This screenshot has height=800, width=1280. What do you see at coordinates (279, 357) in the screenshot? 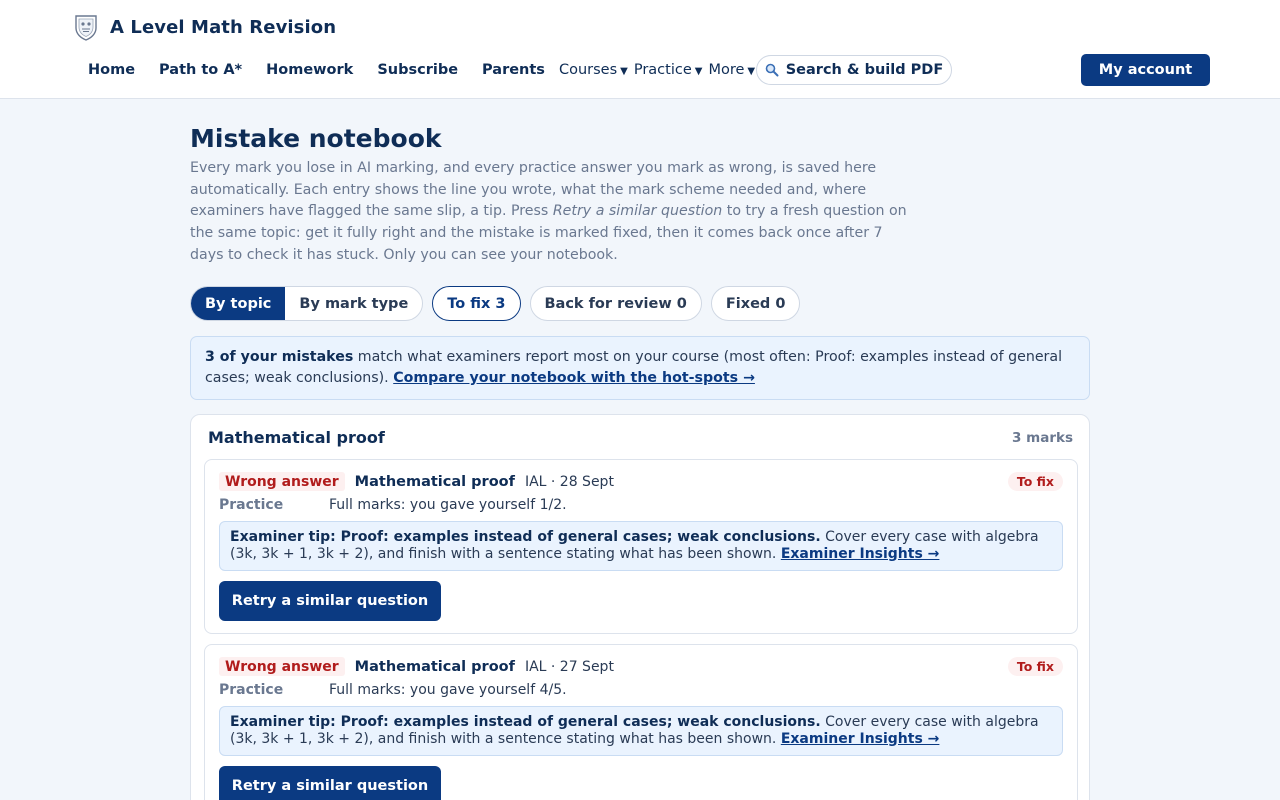
I see `notice-strong: 3 of your mistakes` at bounding box center [279, 357].